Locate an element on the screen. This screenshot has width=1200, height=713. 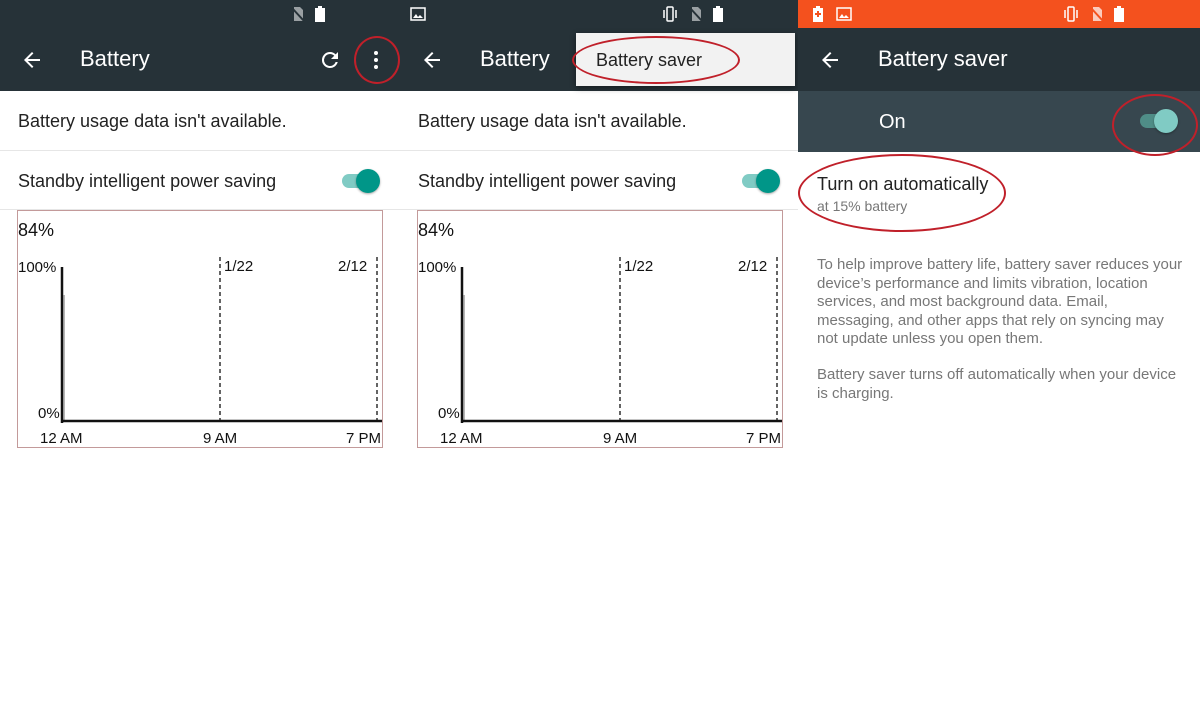
page-title: Battery saver is located at coordinates (943, 58).